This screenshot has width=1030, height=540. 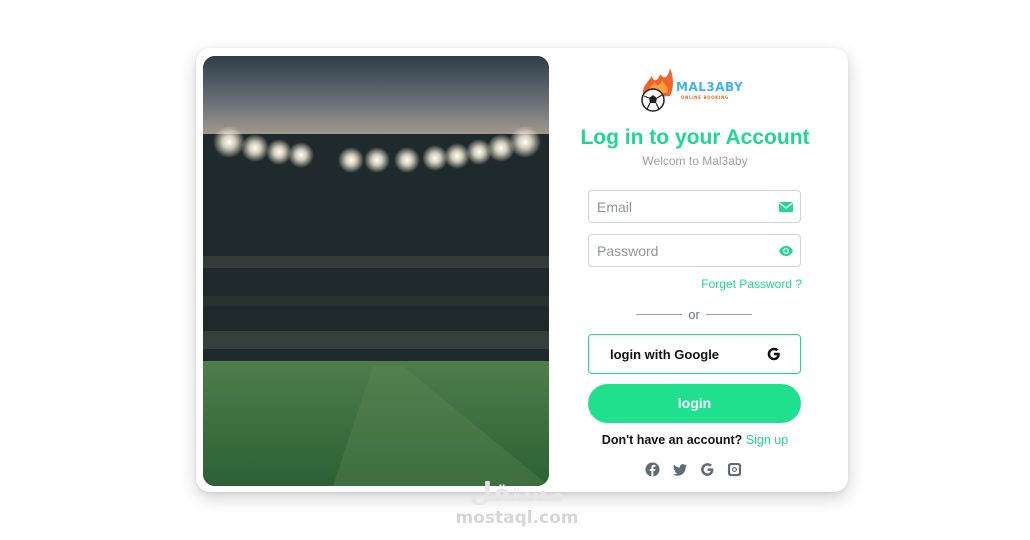 What do you see at coordinates (767, 440) in the screenshot?
I see `signup-link: Sign up` at bounding box center [767, 440].